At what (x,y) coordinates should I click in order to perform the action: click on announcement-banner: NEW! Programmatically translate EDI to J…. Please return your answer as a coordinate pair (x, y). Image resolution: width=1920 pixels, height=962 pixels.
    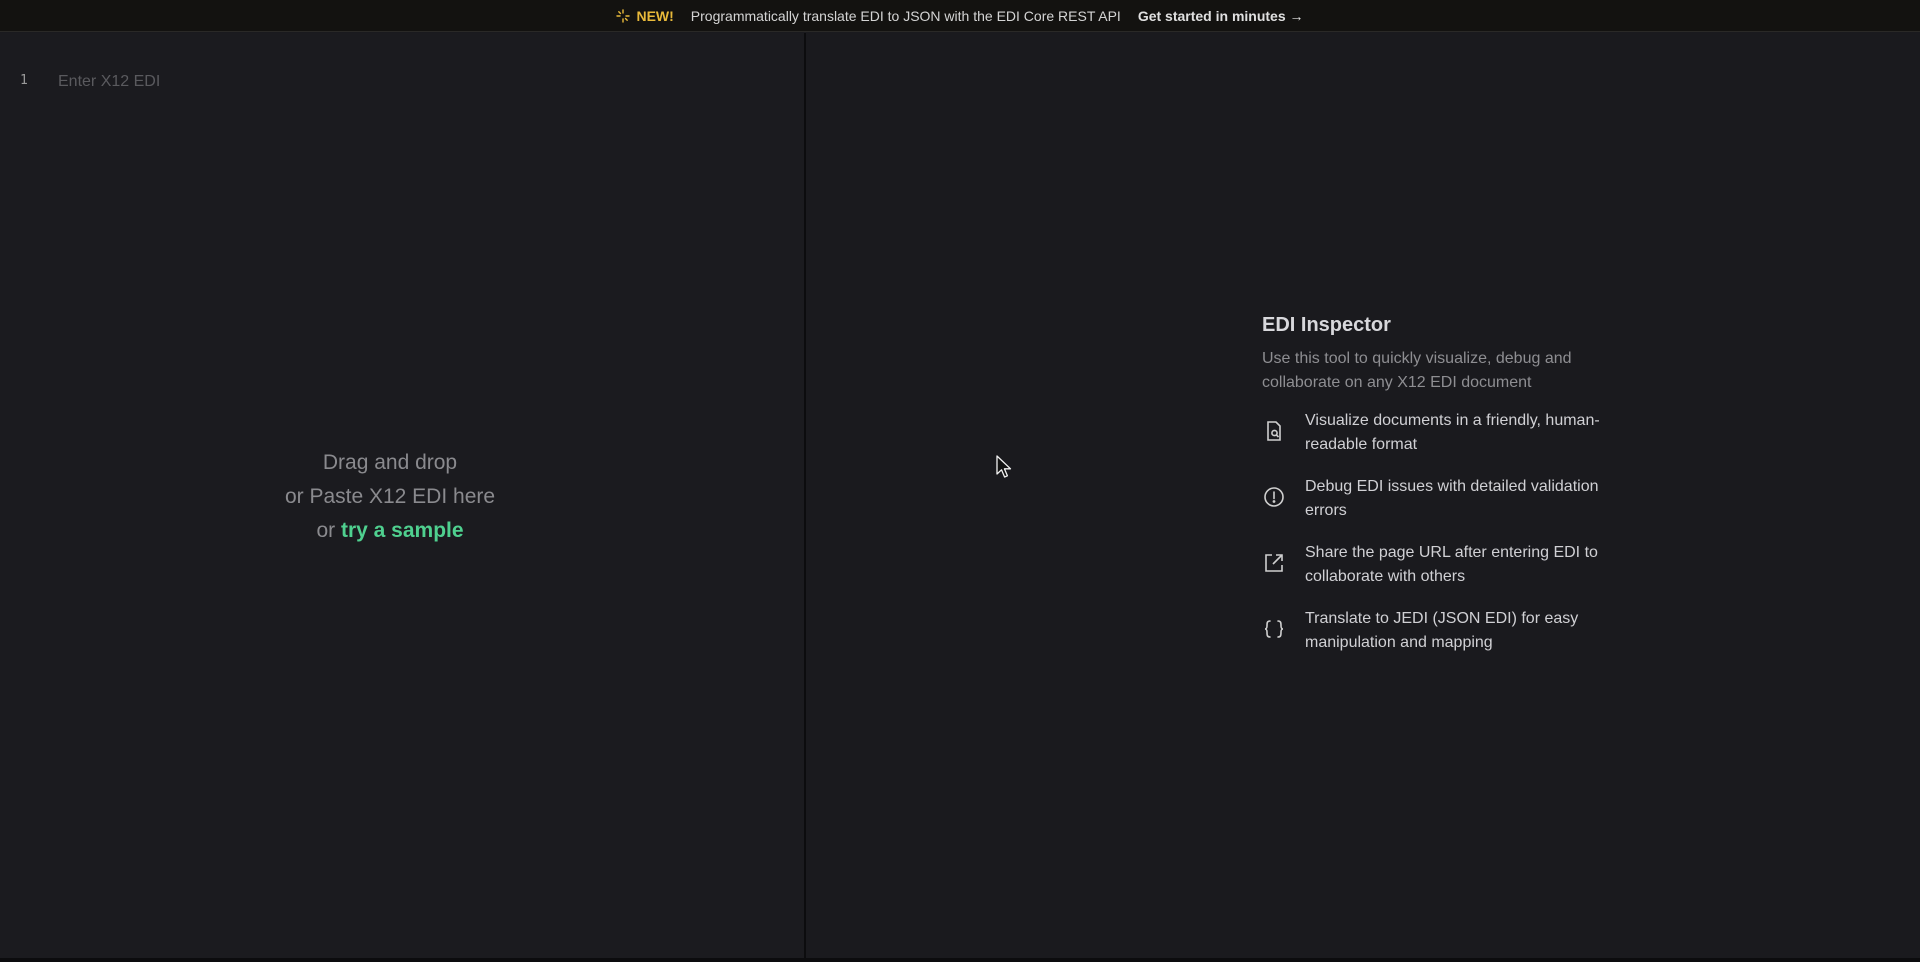
    Looking at the image, I should click on (960, 16).